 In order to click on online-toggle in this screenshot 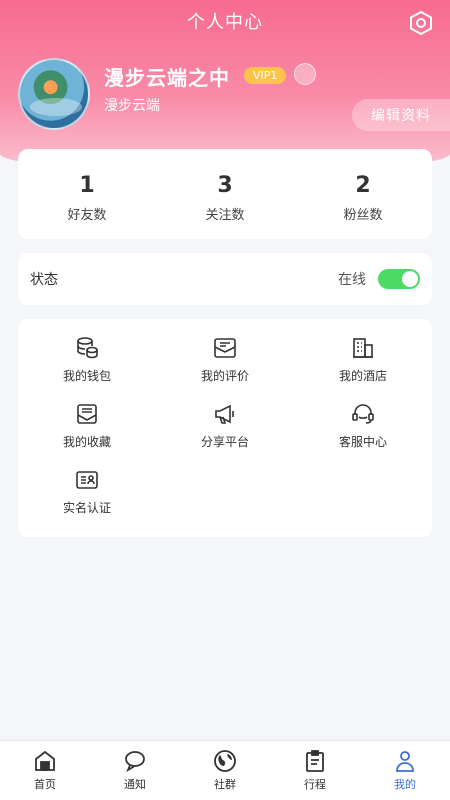, I will do `click(399, 279)`.